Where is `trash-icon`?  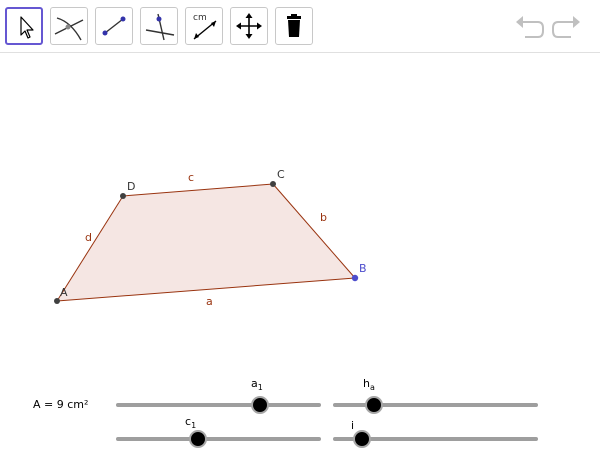 trash-icon is located at coordinates (294, 25).